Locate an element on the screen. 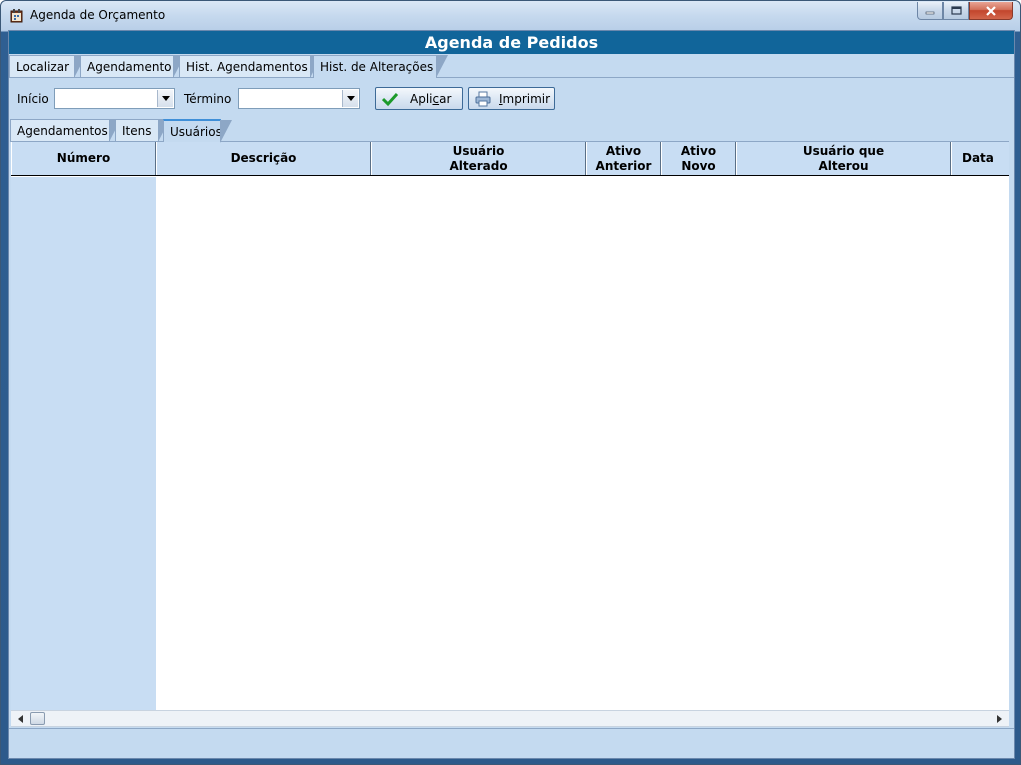 The image size is (1021, 765). column-header-numero: Número is located at coordinates (83, 158).